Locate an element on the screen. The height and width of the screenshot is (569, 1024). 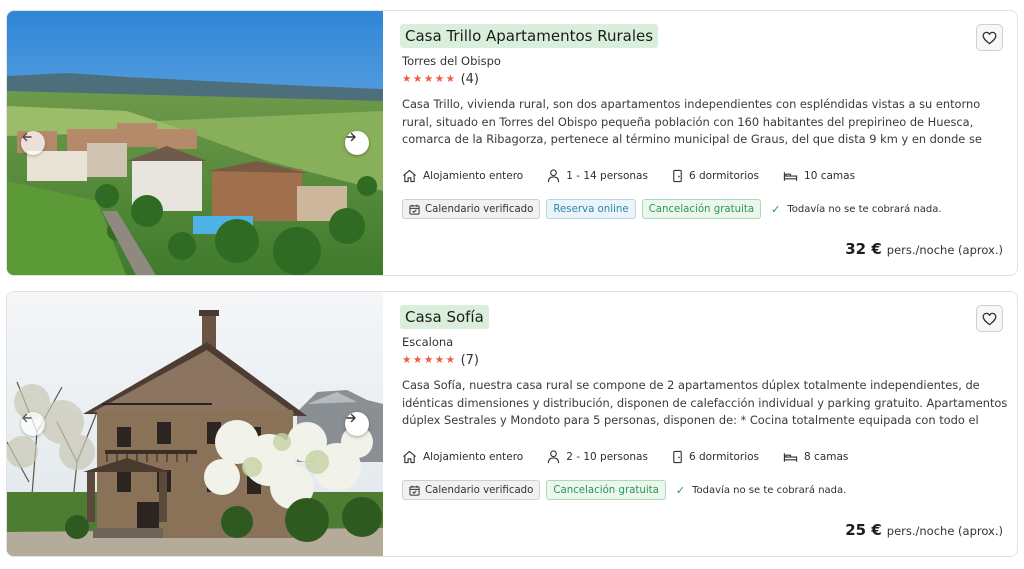
listing-title: Casa Sofía is located at coordinates (444, 317).